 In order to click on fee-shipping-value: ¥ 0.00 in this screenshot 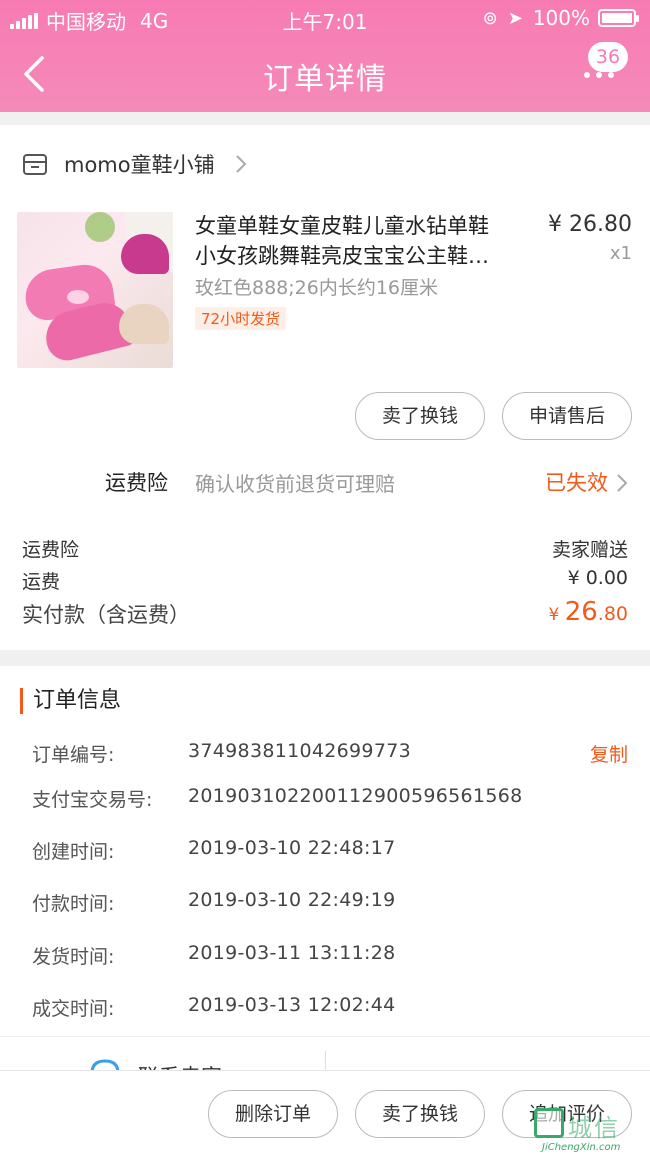, I will do `click(597, 578)`.